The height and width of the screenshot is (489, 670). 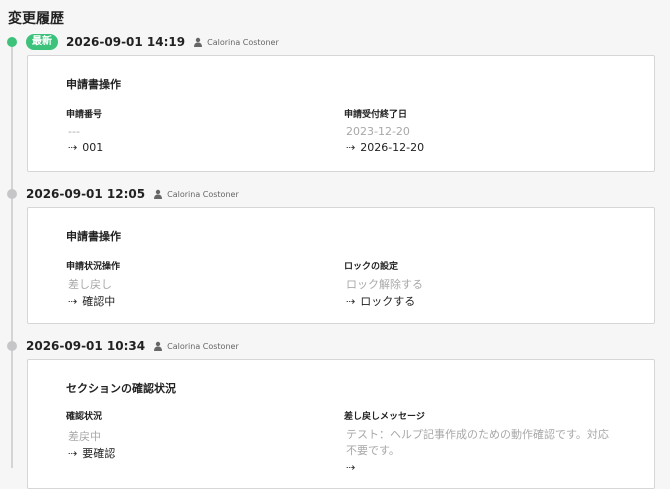 I want to click on field-label: 申請状況操作, so click(x=93, y=267).